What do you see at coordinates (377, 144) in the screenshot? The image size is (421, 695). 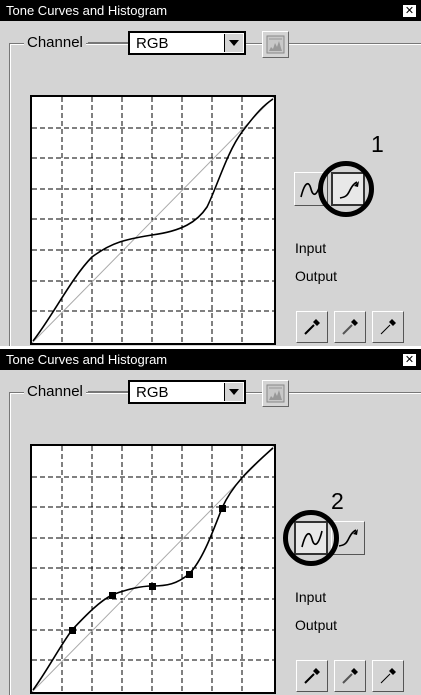 I see `callout-number: 1` at bounding box center [377, 144].